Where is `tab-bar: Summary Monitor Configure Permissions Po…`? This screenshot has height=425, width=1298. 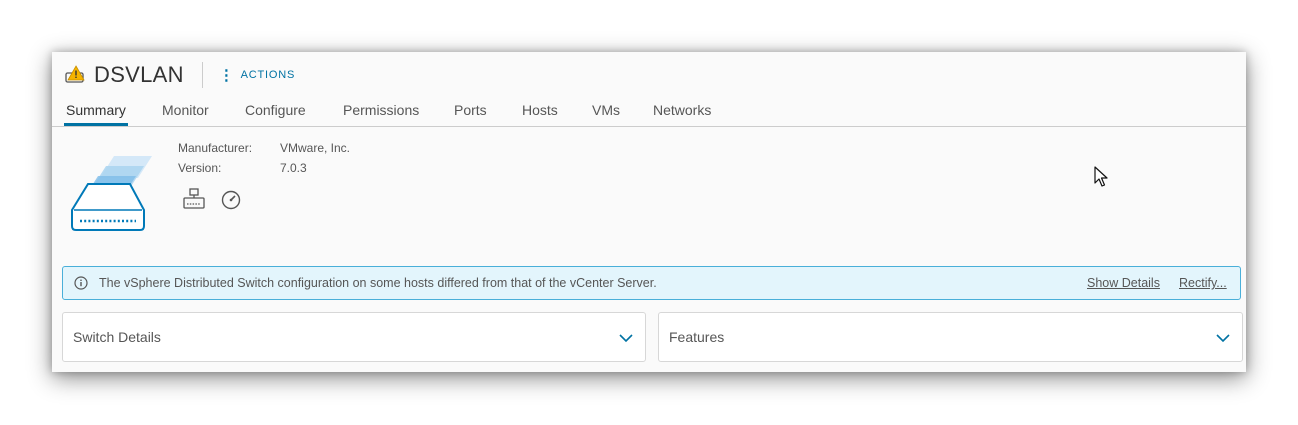
tab-bar: Summary Monitor Configure Permissions Po… is located at coordinates (649, 110).